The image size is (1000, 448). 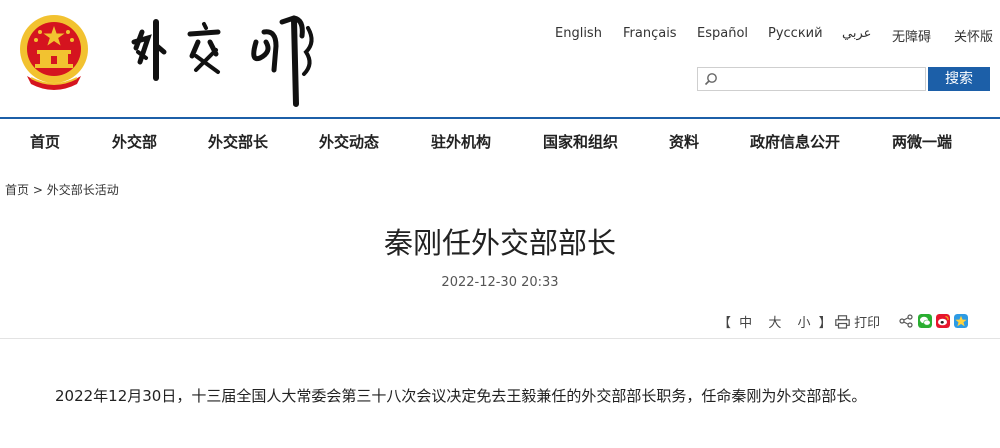 I want to click on weibo-icon, so click(x=943, y=321).